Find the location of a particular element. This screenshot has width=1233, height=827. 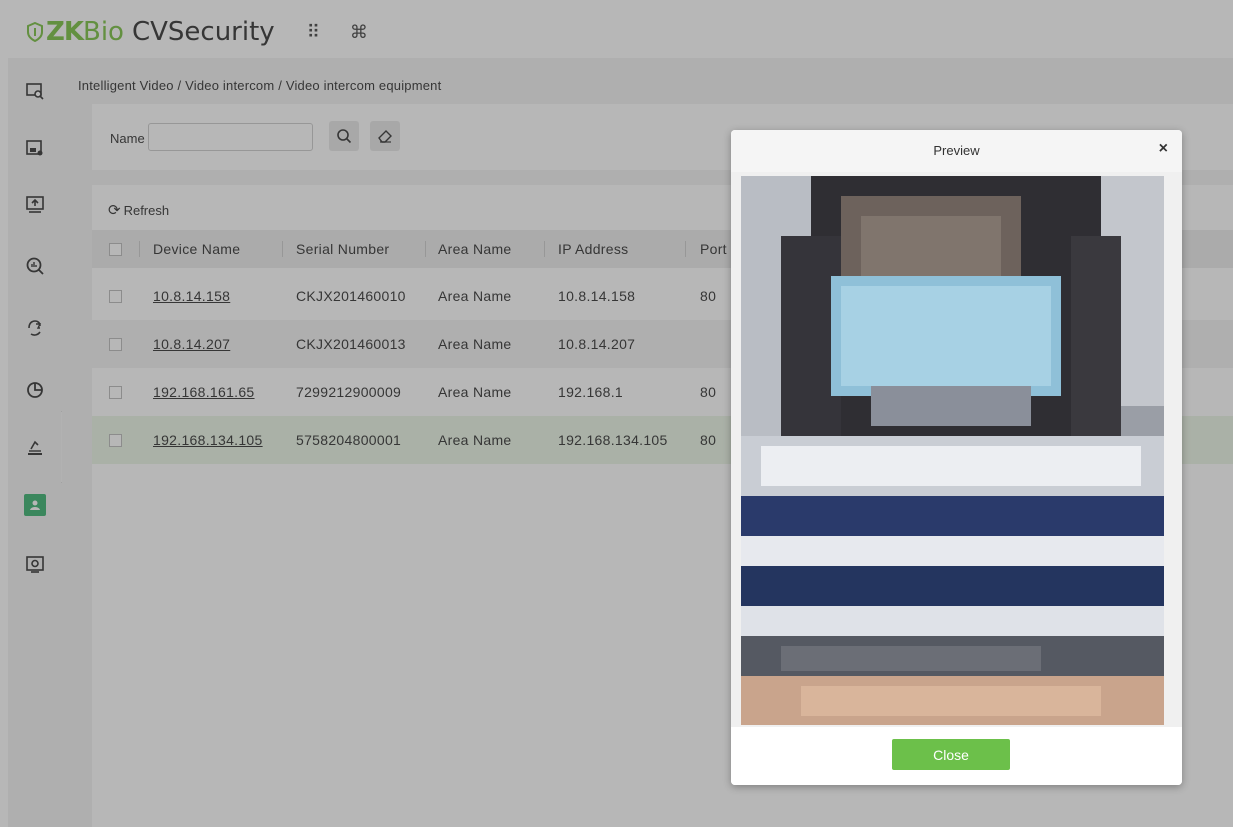

close-icon: × is located at coordinates (1163, 149).